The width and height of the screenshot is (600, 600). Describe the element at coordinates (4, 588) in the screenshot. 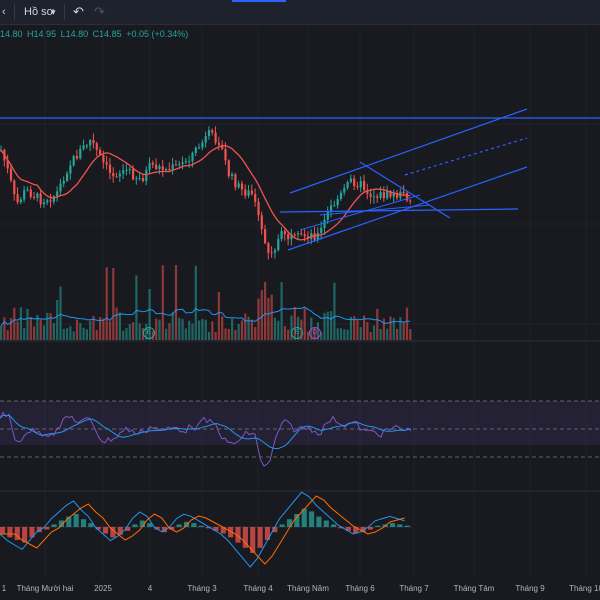

I see `time-axis-label: 1` at that location.